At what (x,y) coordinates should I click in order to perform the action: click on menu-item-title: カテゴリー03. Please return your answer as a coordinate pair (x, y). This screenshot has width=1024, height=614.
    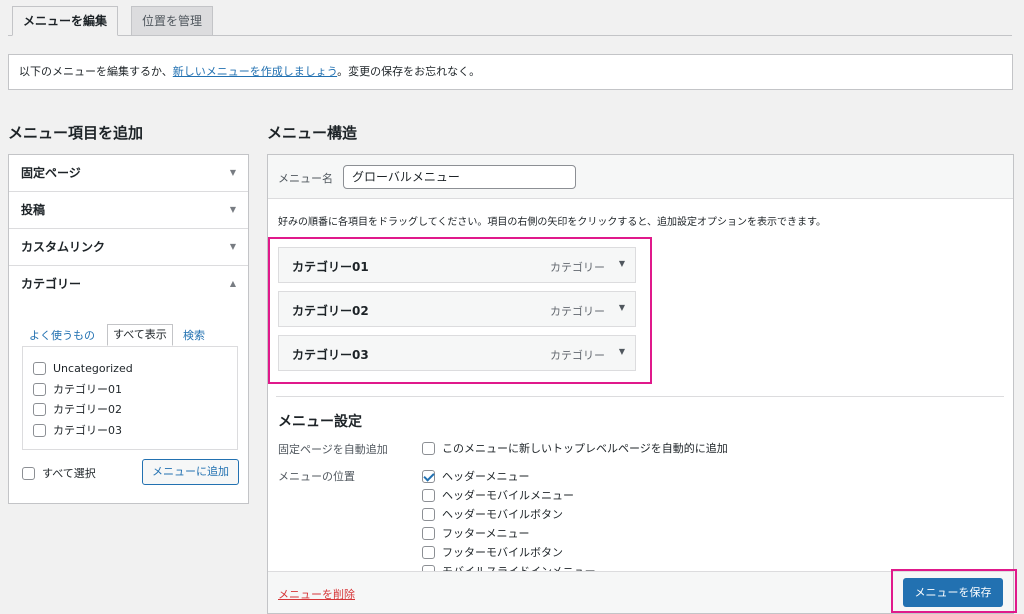
    Looking at the image, I should click on (330, 355).